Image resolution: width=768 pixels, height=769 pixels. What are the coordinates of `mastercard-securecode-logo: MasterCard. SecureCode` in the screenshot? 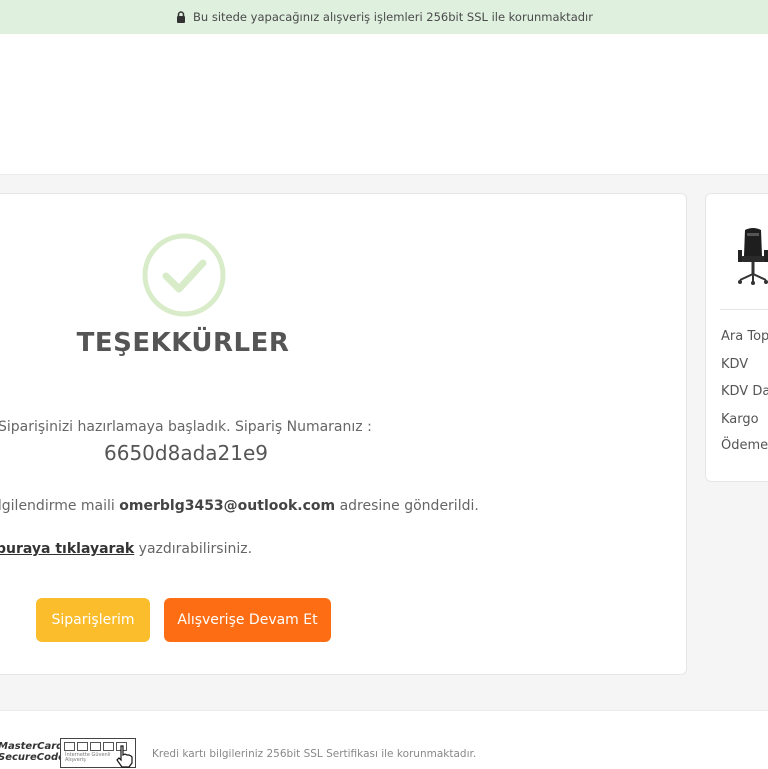 It's located at (34, 752).